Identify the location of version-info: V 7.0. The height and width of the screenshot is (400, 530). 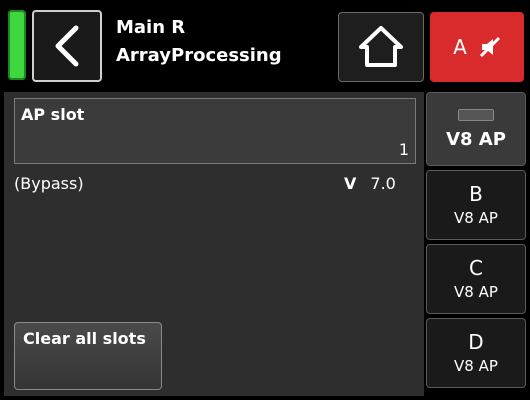
(370, 183).